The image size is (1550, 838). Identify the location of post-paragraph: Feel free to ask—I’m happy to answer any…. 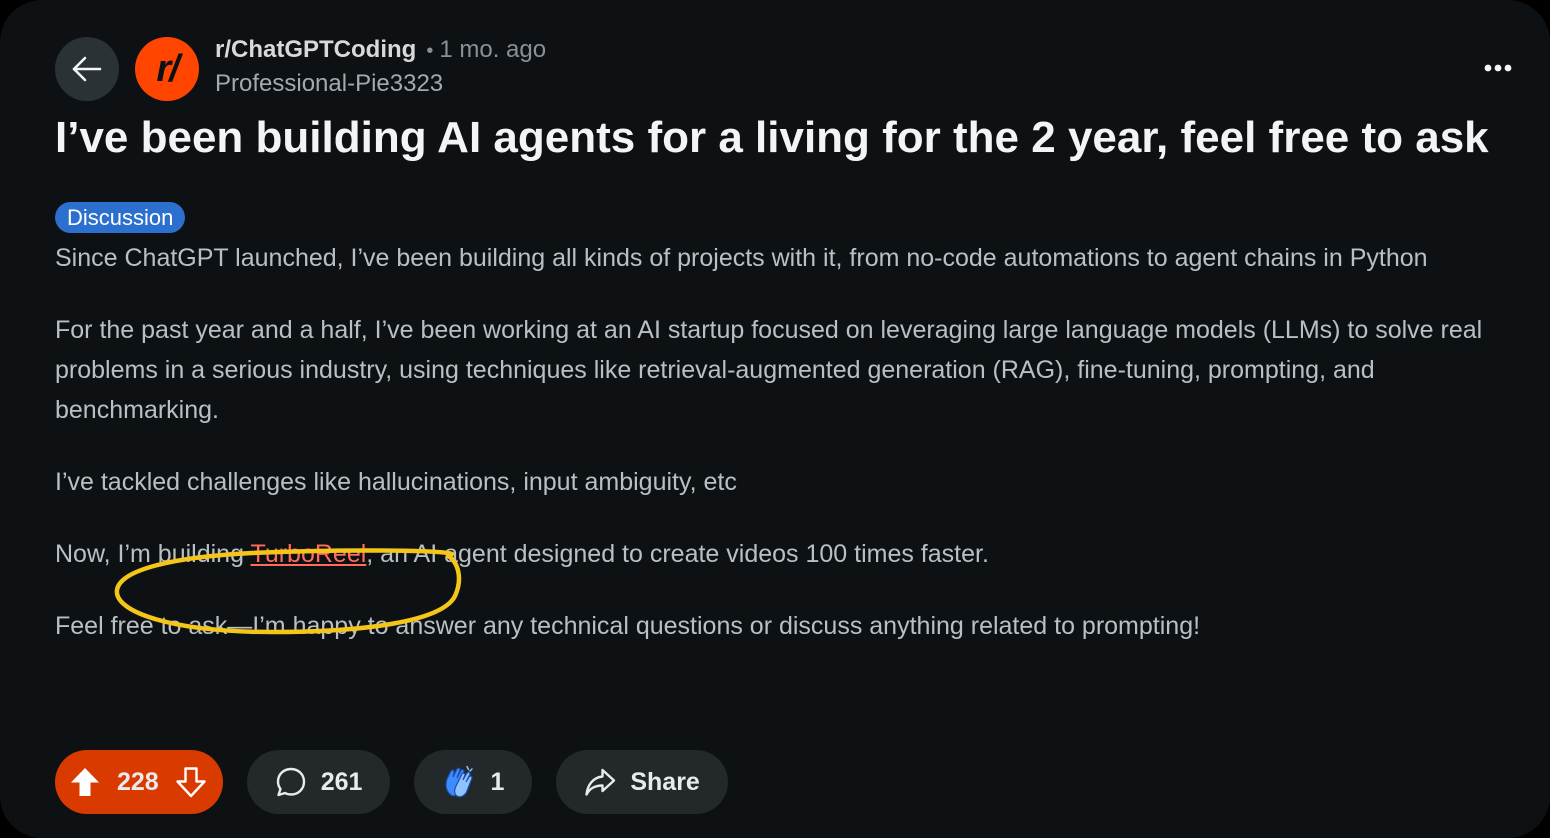
(628, 626).